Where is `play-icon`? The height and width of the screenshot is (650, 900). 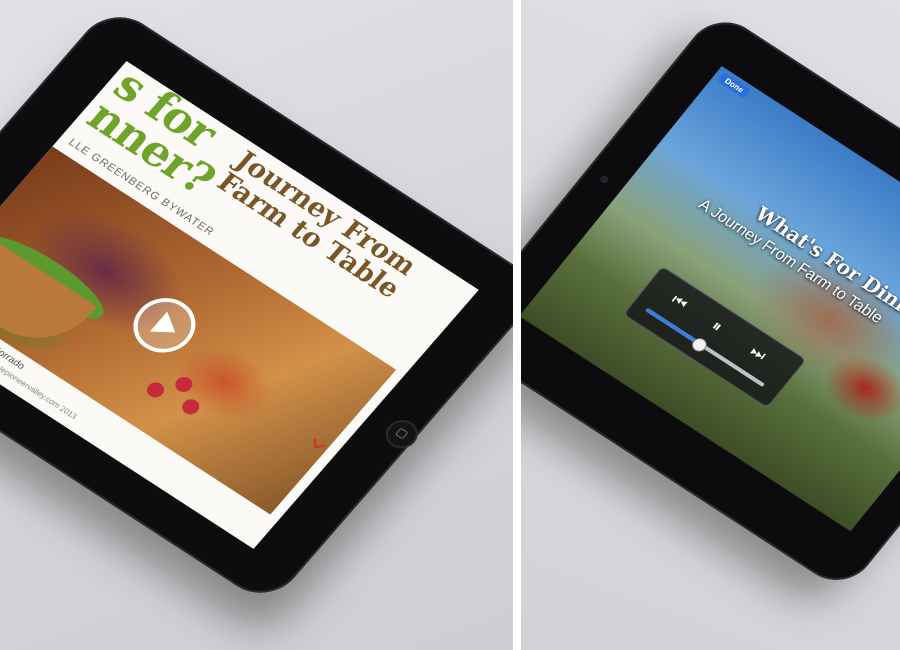 play-icon is located at coordinates (166, 327).